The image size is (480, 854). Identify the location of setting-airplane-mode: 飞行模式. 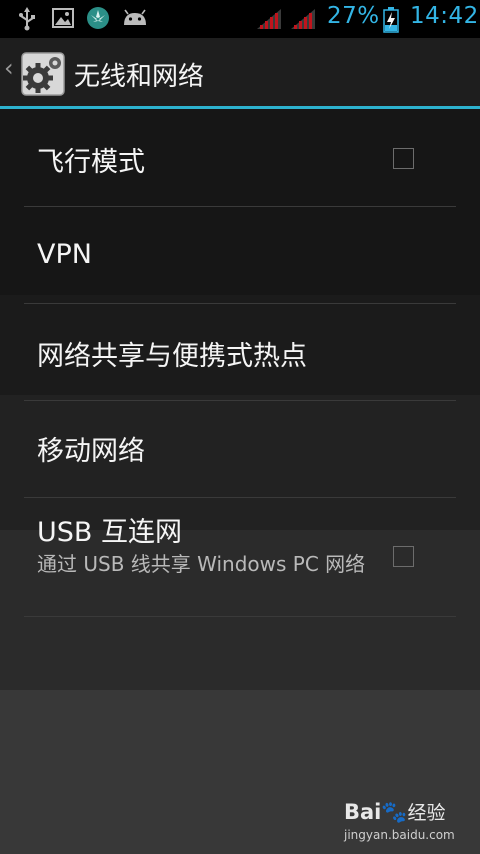
(240, 158).